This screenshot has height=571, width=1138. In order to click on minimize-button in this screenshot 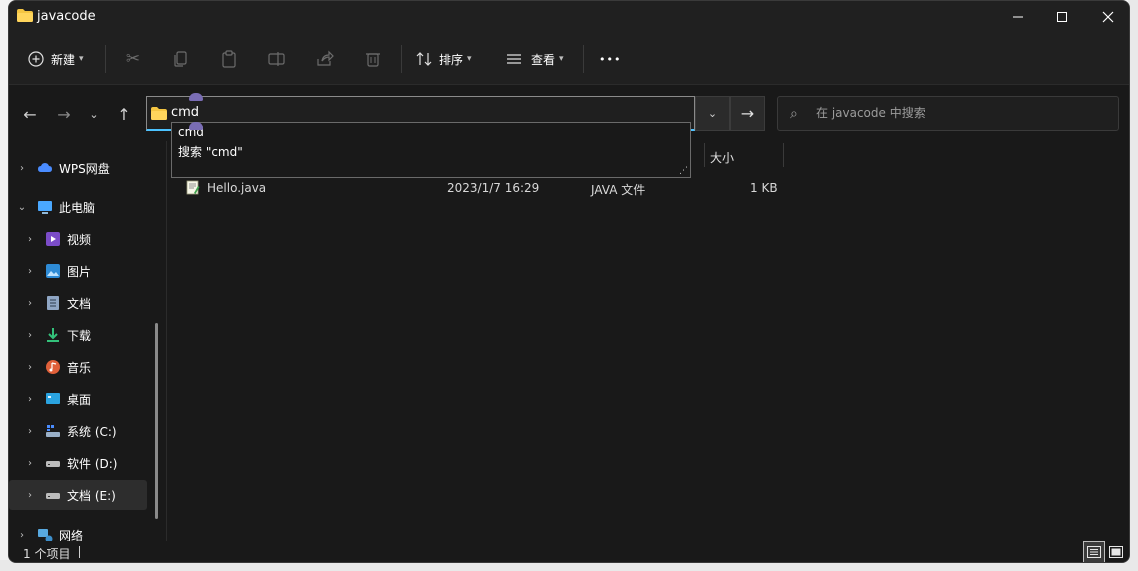, I will do `click(1018, 17)`.